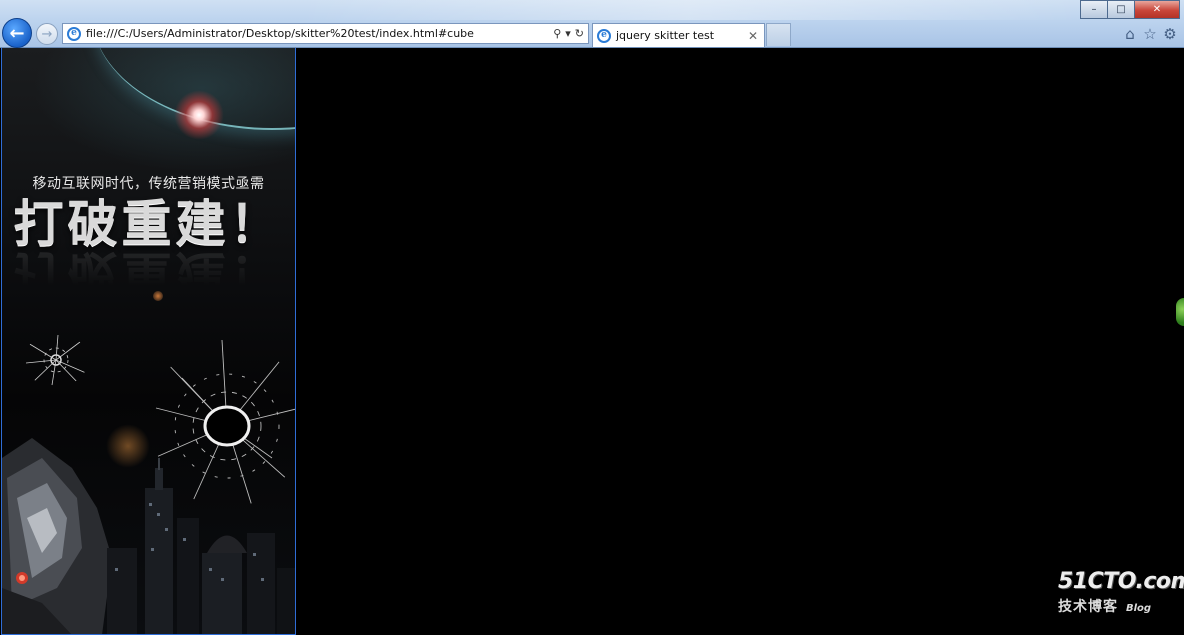 This screenshot has height=635, width=1184. What do you see at coordinates (753, 36) in the screenshot?
I see `tab-close-icon: ✕` at bounding box center [753, 36].